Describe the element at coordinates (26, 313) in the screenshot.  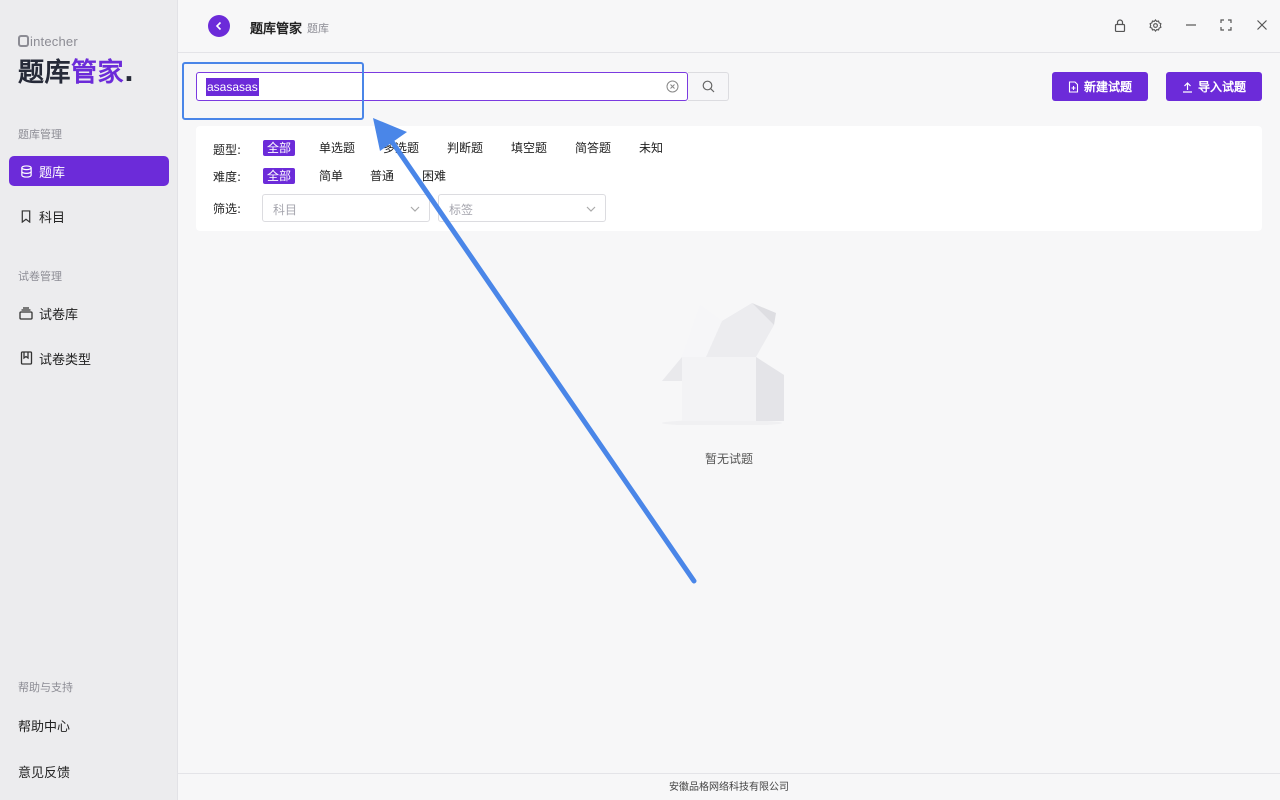
I see `layers-icon` at that location.